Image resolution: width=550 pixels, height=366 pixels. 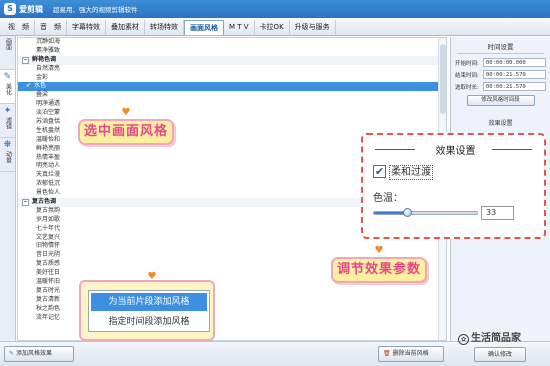 I want to click on filter-icon: ✦, so click(x=7, y=111).